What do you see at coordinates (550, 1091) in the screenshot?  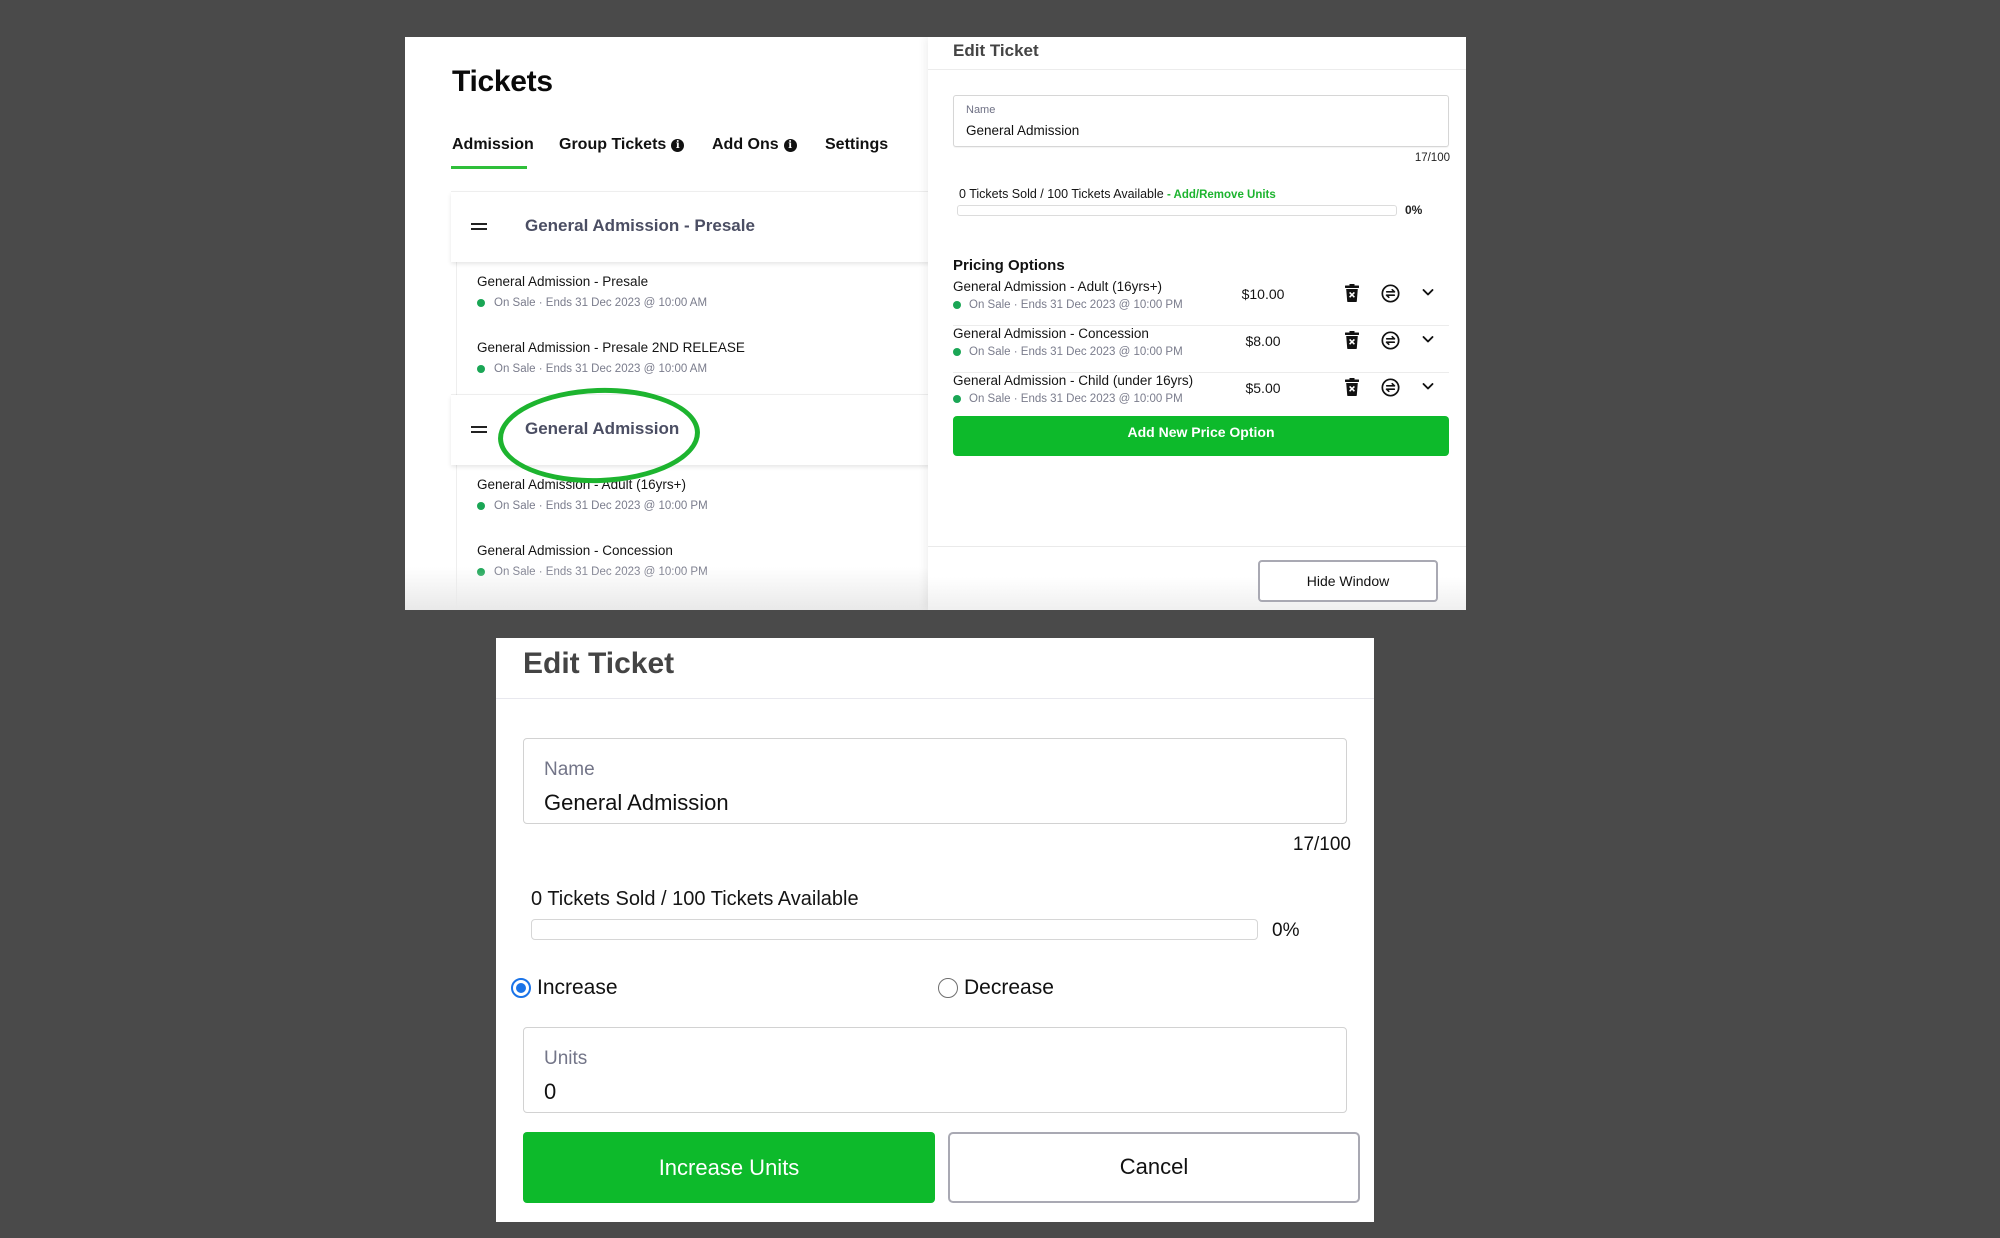 I see `units-value: 0` at bounding box center [550, 1091].